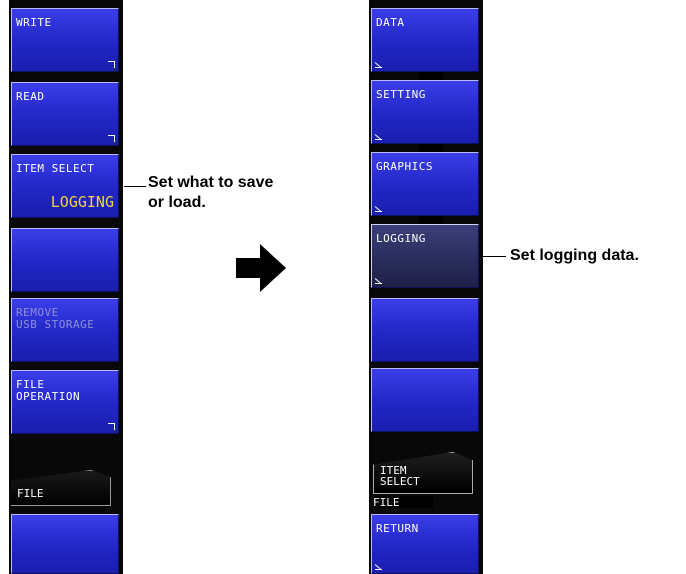 Image resolution: width=686 pixels, height=574 pixels. What do you see at coordinates (65, 186) in the screenshot?
I see `item-select-softkey: ITEM SELECT LOGGING` at bounding box center [65, 186].